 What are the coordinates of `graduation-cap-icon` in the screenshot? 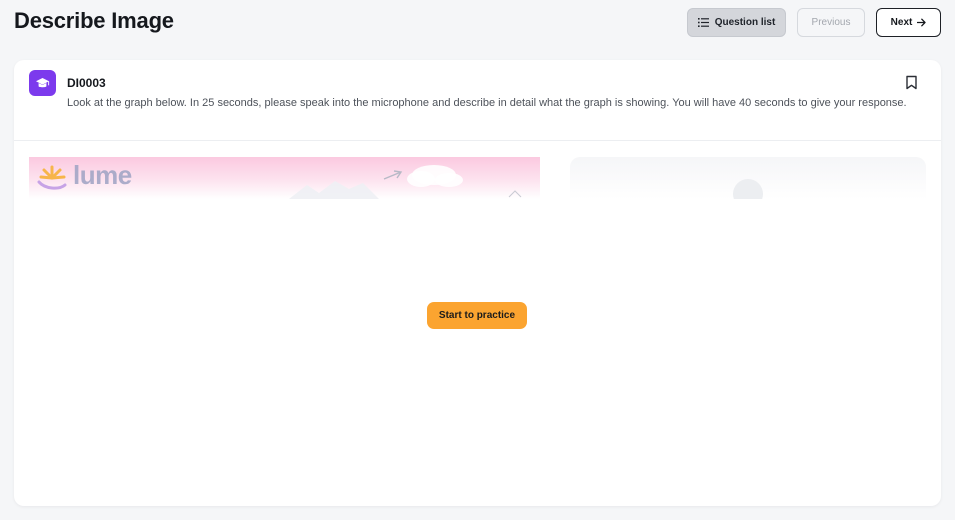 It's located at (43, 82).